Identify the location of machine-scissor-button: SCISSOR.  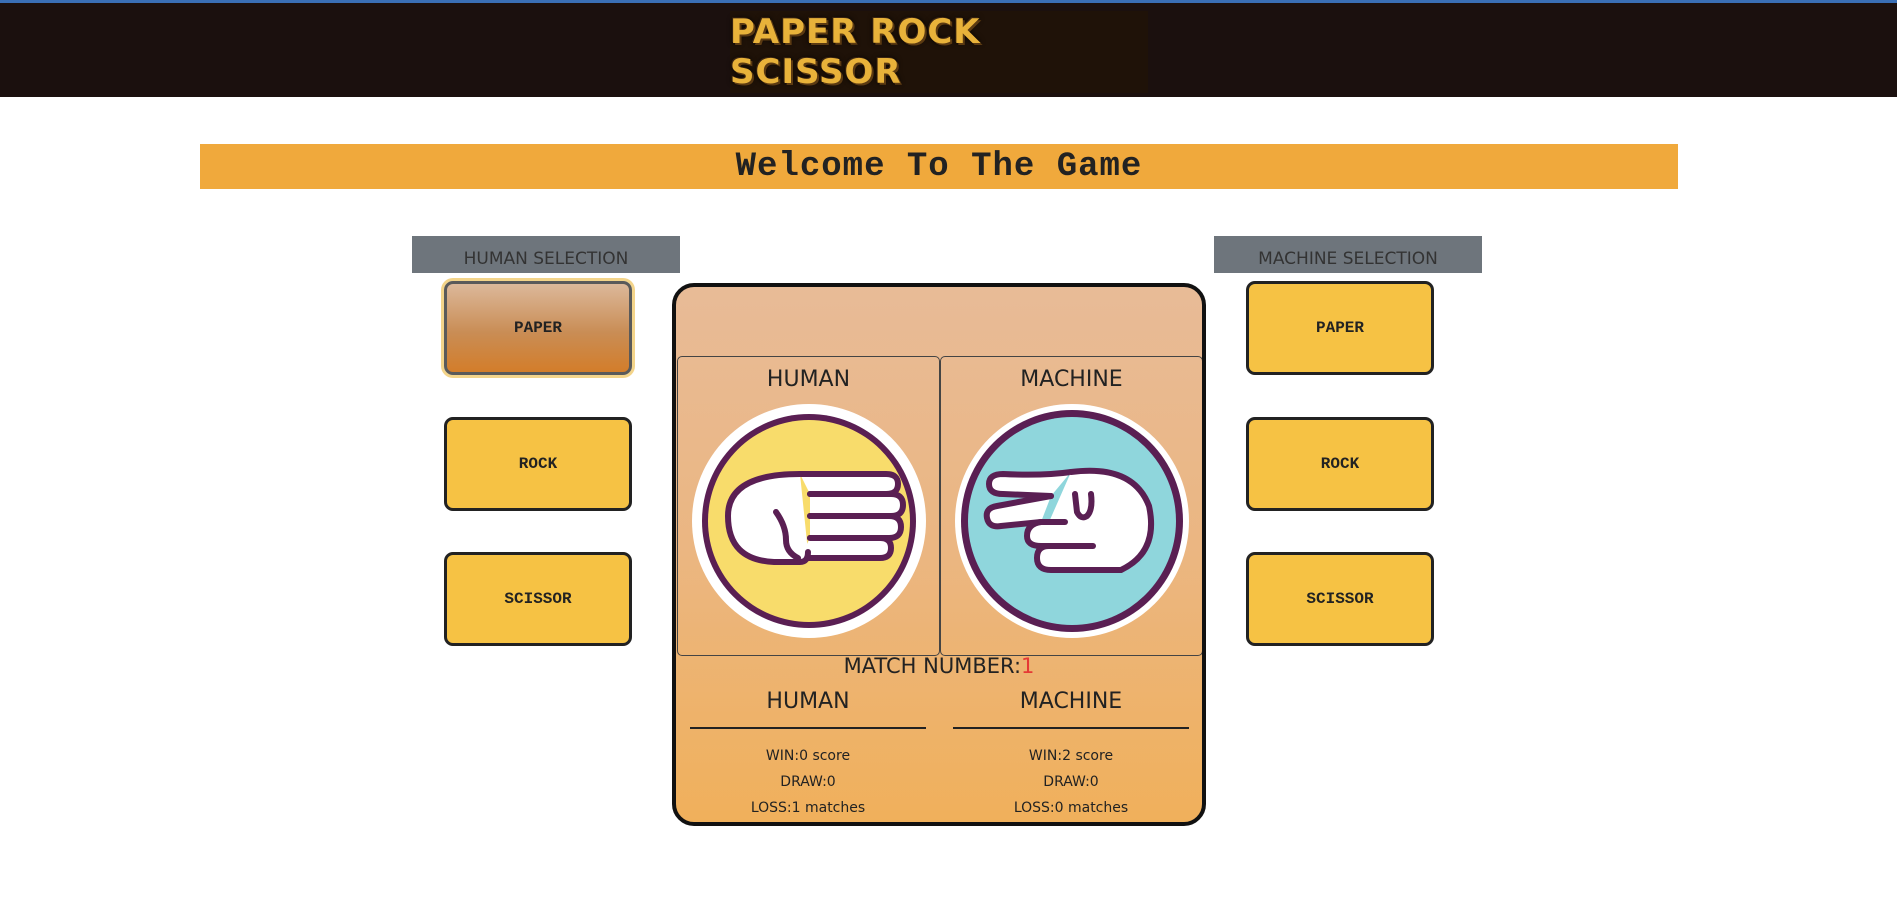
(1340, 599).